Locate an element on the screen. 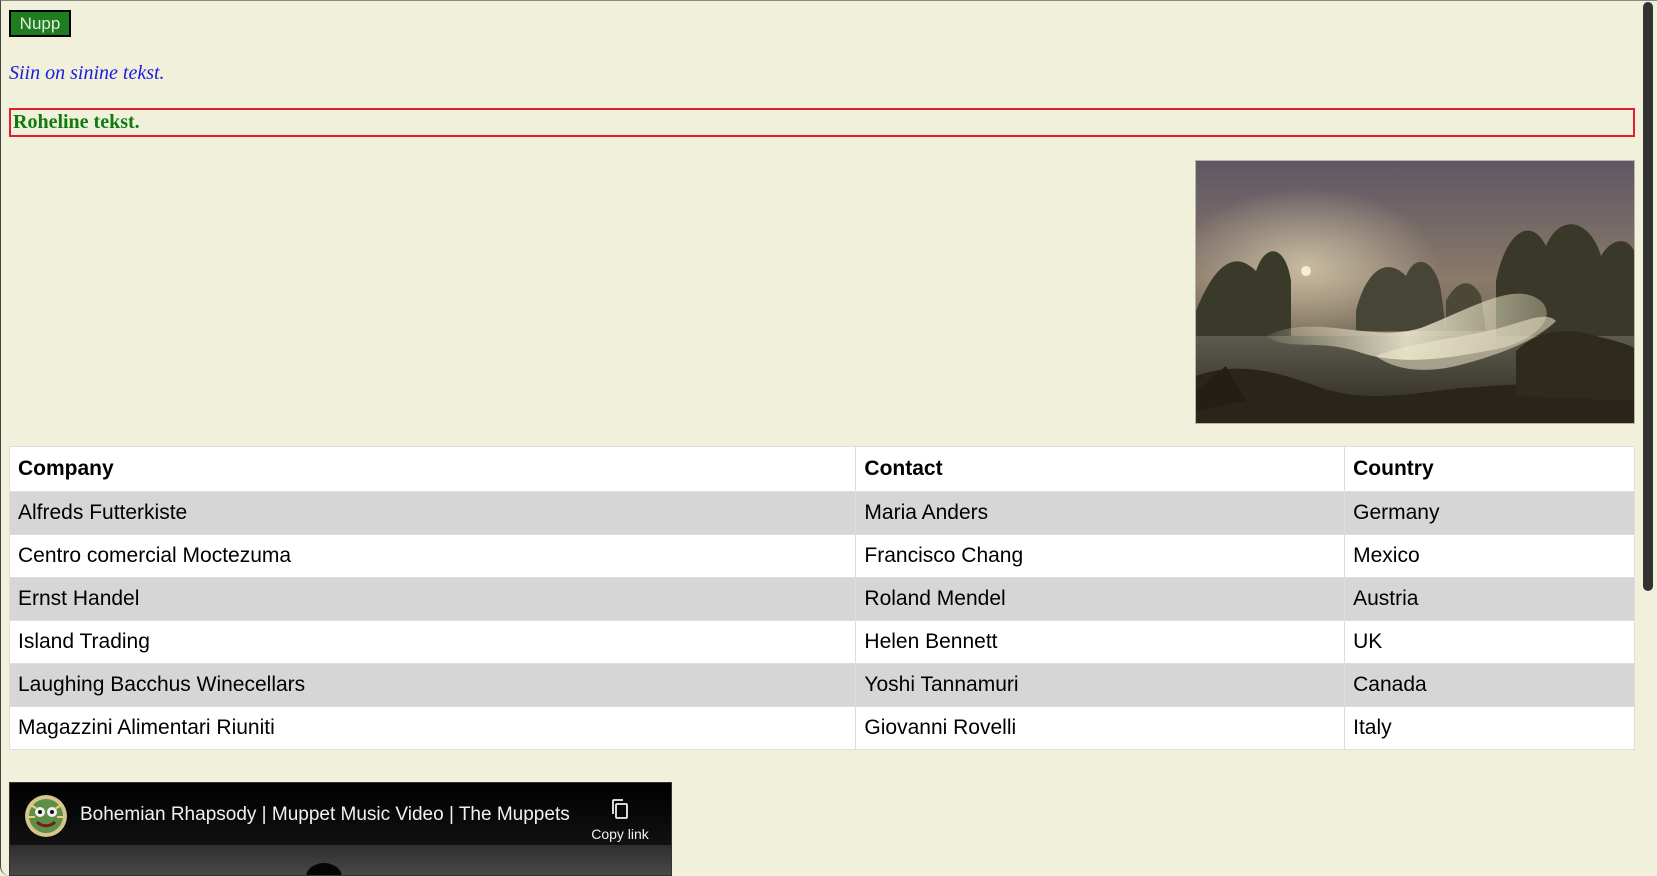 The image size is (1657, 876). contact-cell: Helen Bennett is located at coordinates (1100, 642).